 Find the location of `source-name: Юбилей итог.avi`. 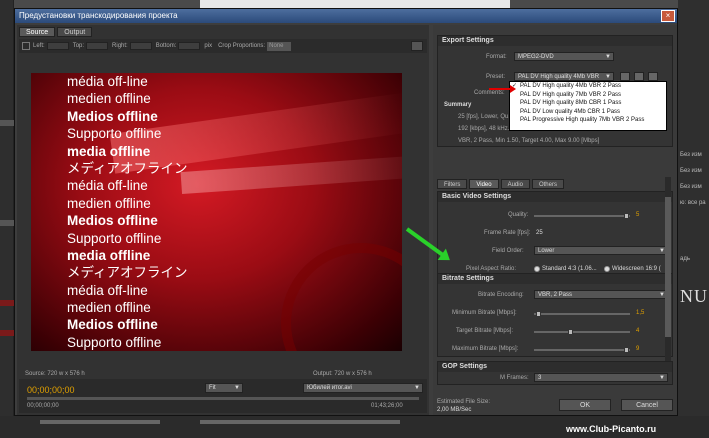

source-name: Юбилей итог.avi is located at coordinates (329, 388).